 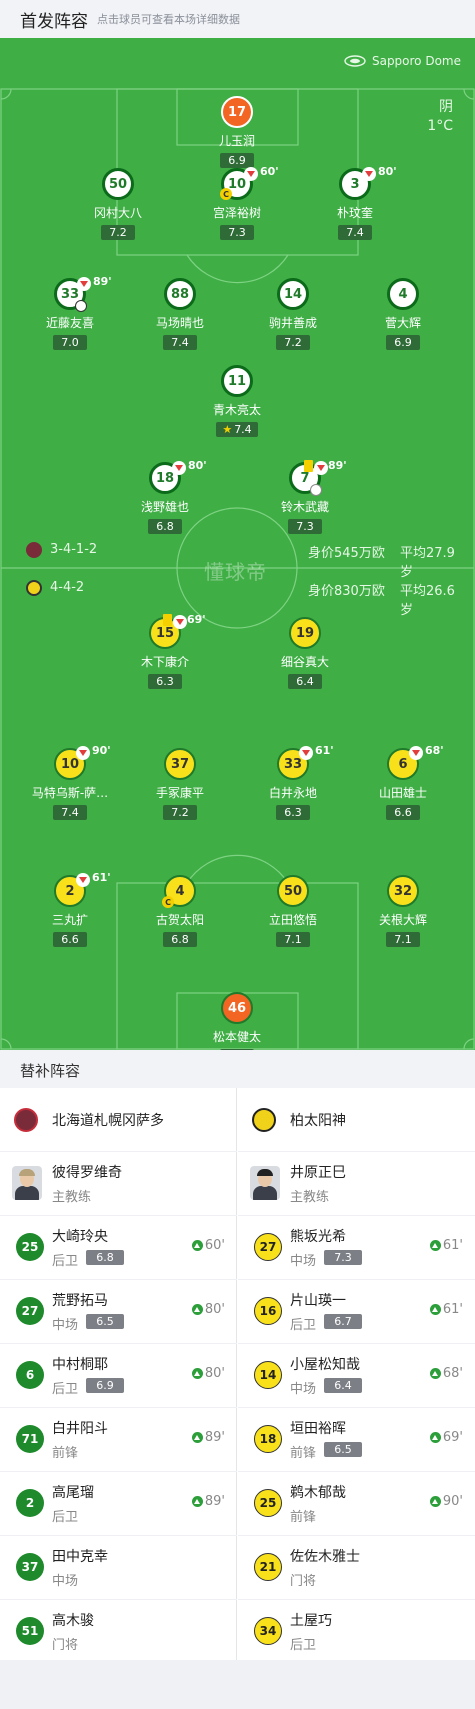 I want to click on home-sub-row: 25 大崎玲央 后卫 6.8 60', so click(x=118, y=1248).